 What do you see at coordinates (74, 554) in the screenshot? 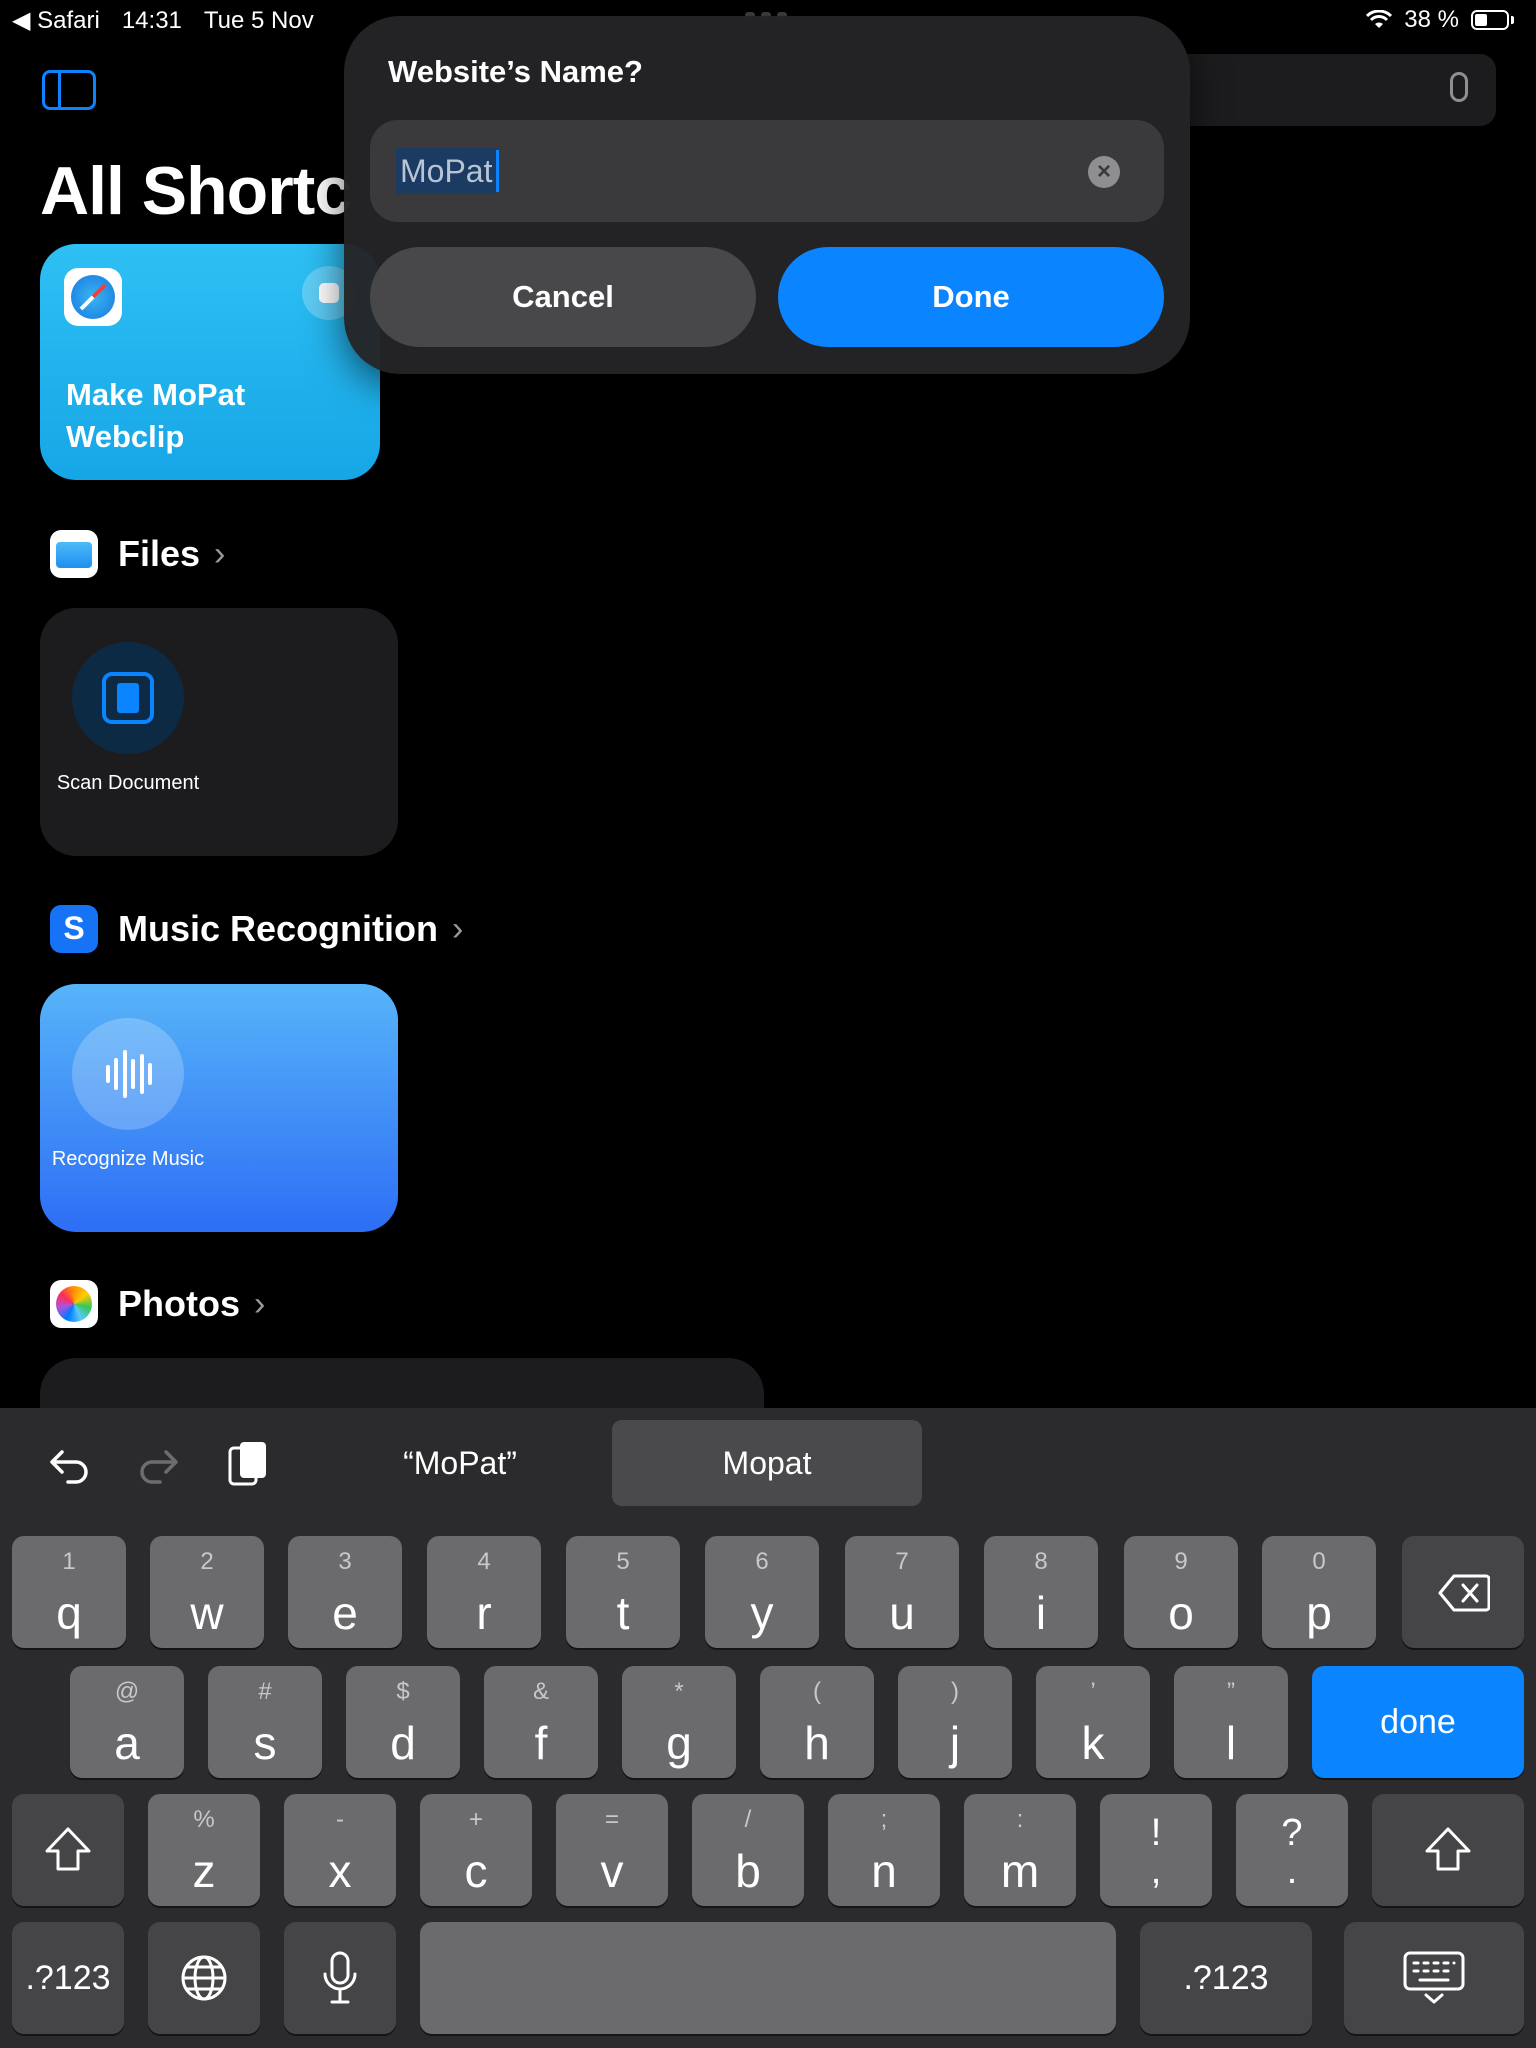
I see `files-app-icon` at bounding box center [74, 554].